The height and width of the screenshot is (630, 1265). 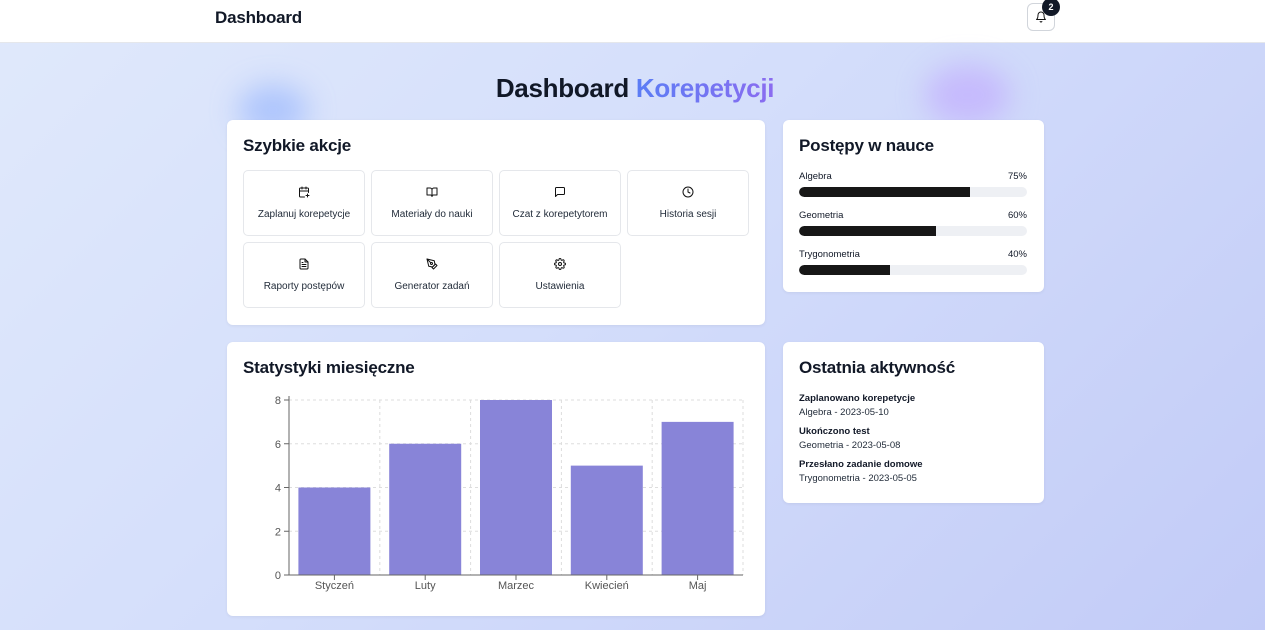 I want to click on schedule-tutoring-button: Zaplanuj korepetycje, so click(x=304, y=203).